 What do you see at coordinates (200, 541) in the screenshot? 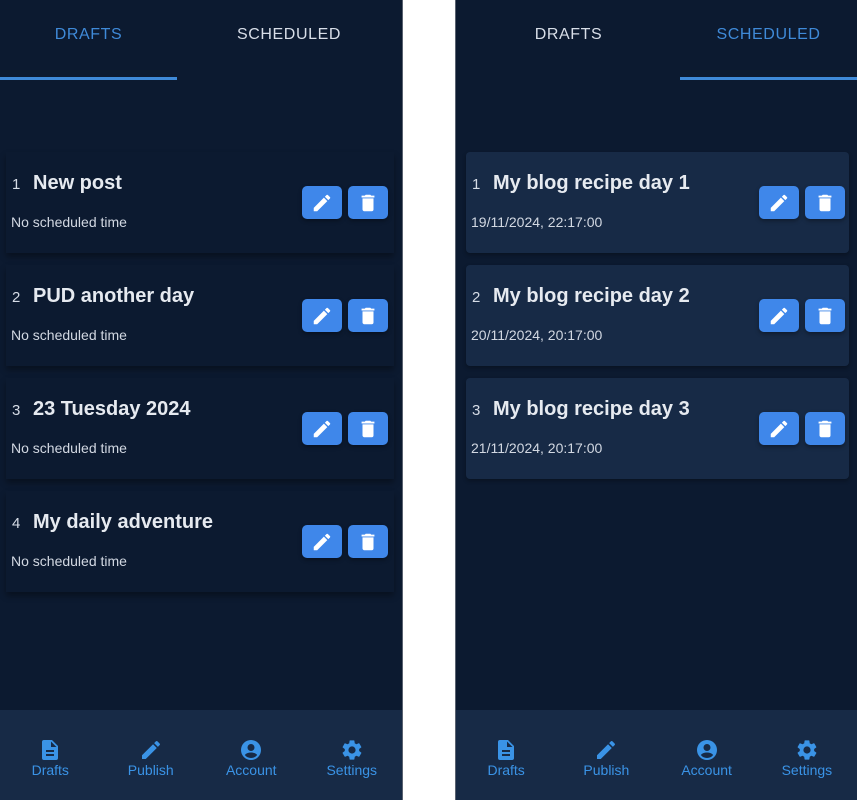
I see `list-item: 4 My daily adventure No scheduled time` at bounding box center [200, 541].